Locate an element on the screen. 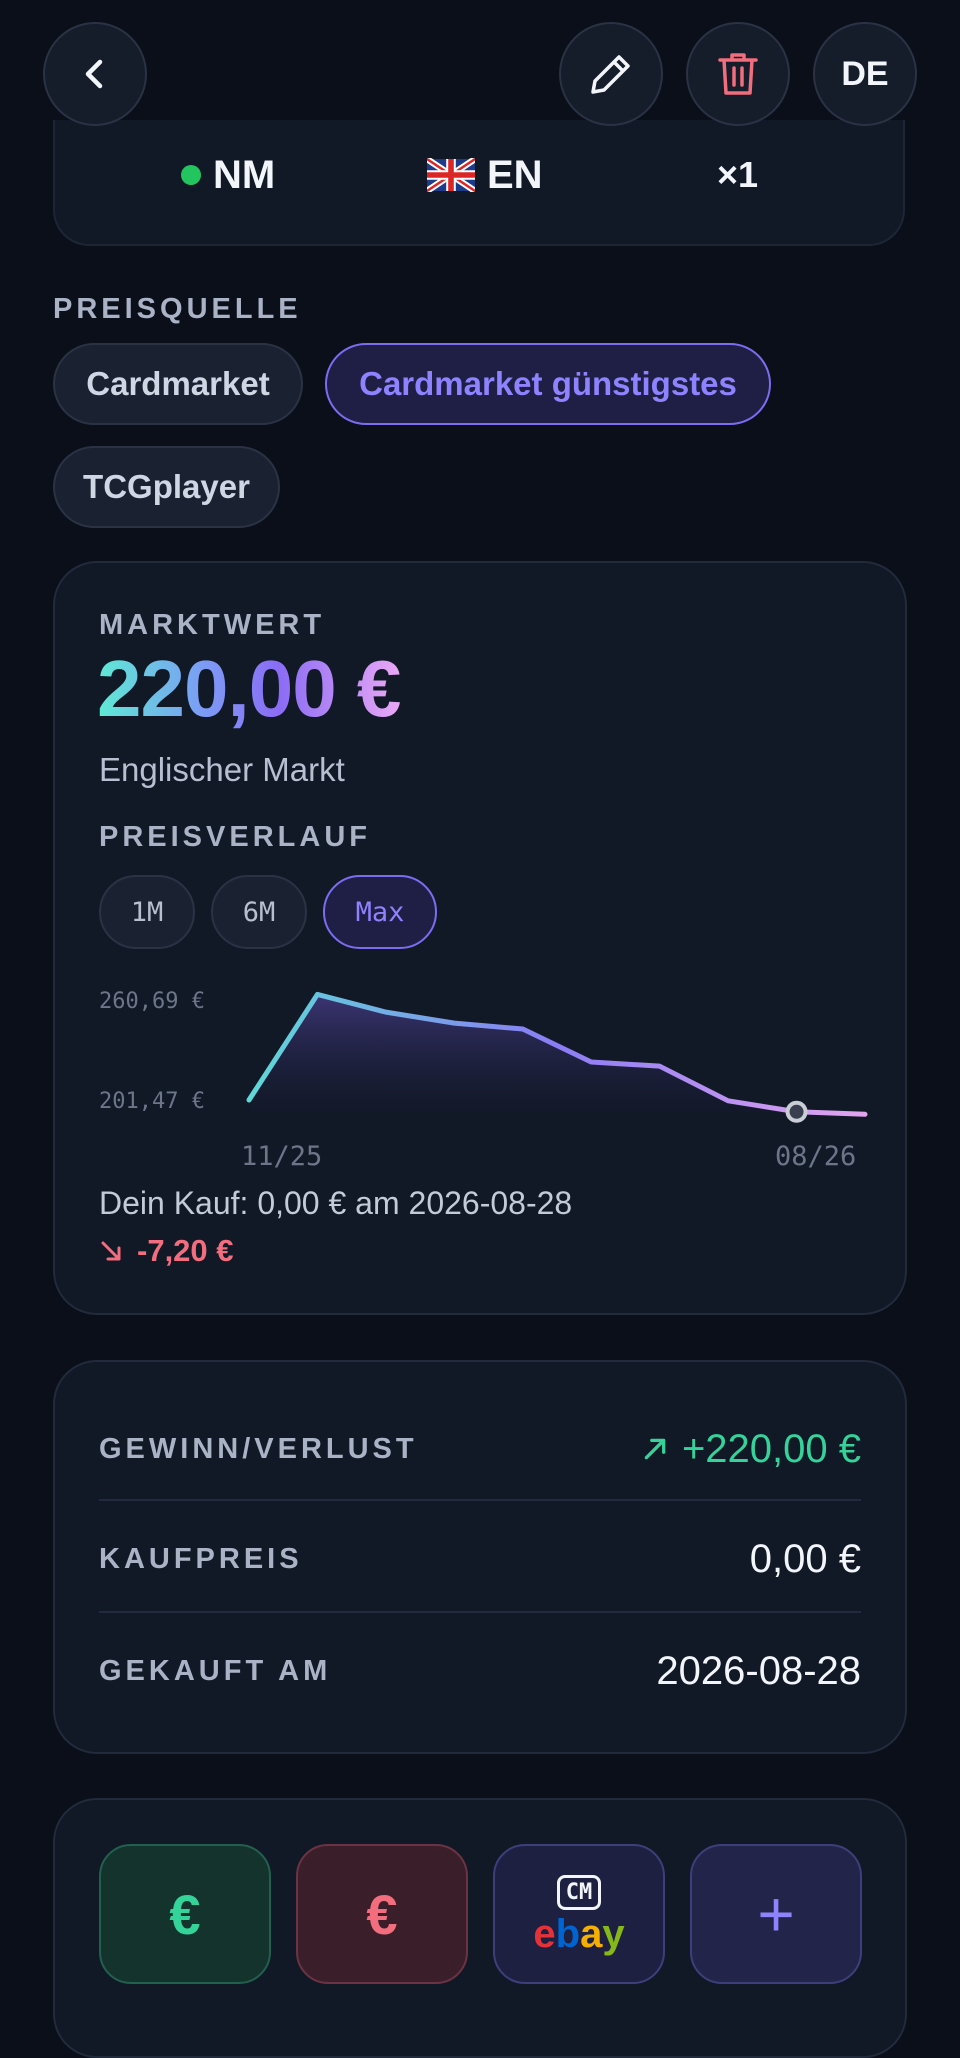 The width and height of the screenshot is (960, 2058). ebay-logo: ebay is located at coordinates (578, 1934).